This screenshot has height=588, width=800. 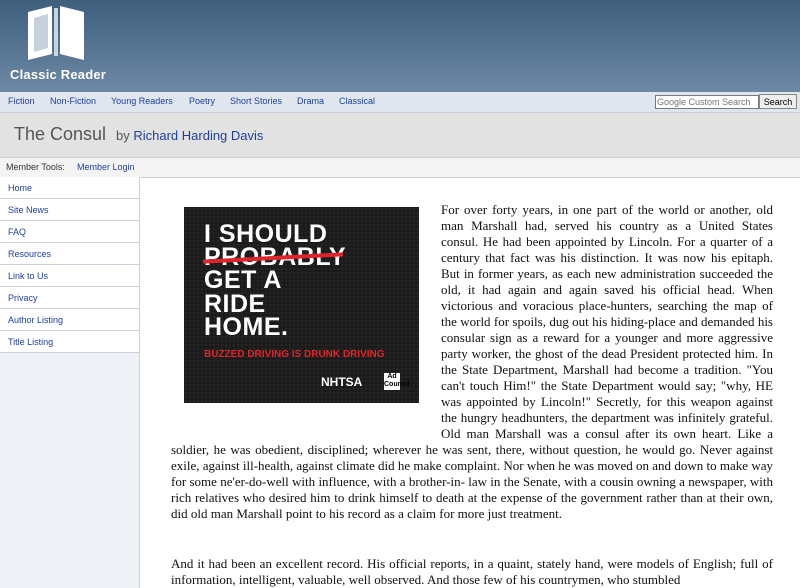 I want to click on site-logo-text: Classic Reader, so click(x=58, y=74).